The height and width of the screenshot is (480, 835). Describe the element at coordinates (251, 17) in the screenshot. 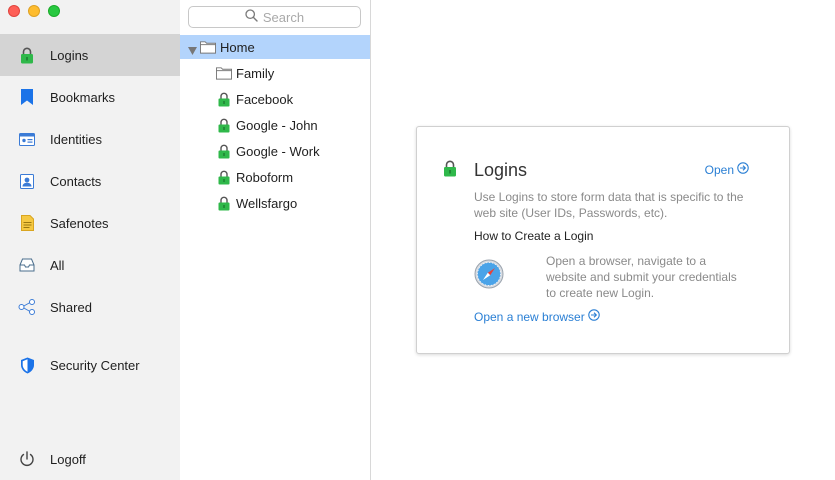

I see `search-icon` at that location.